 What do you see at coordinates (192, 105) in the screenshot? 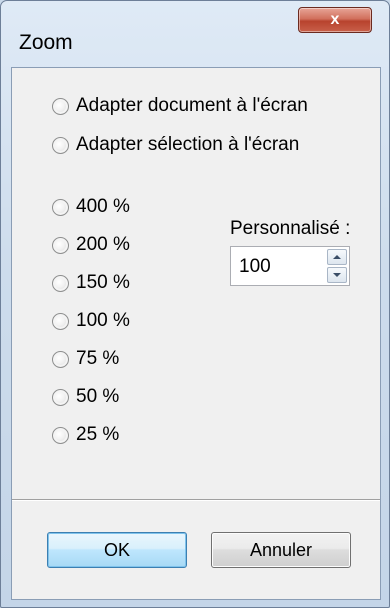
I see `radio-label: Adapter document à l'écran` at bounding box center [192, 105].